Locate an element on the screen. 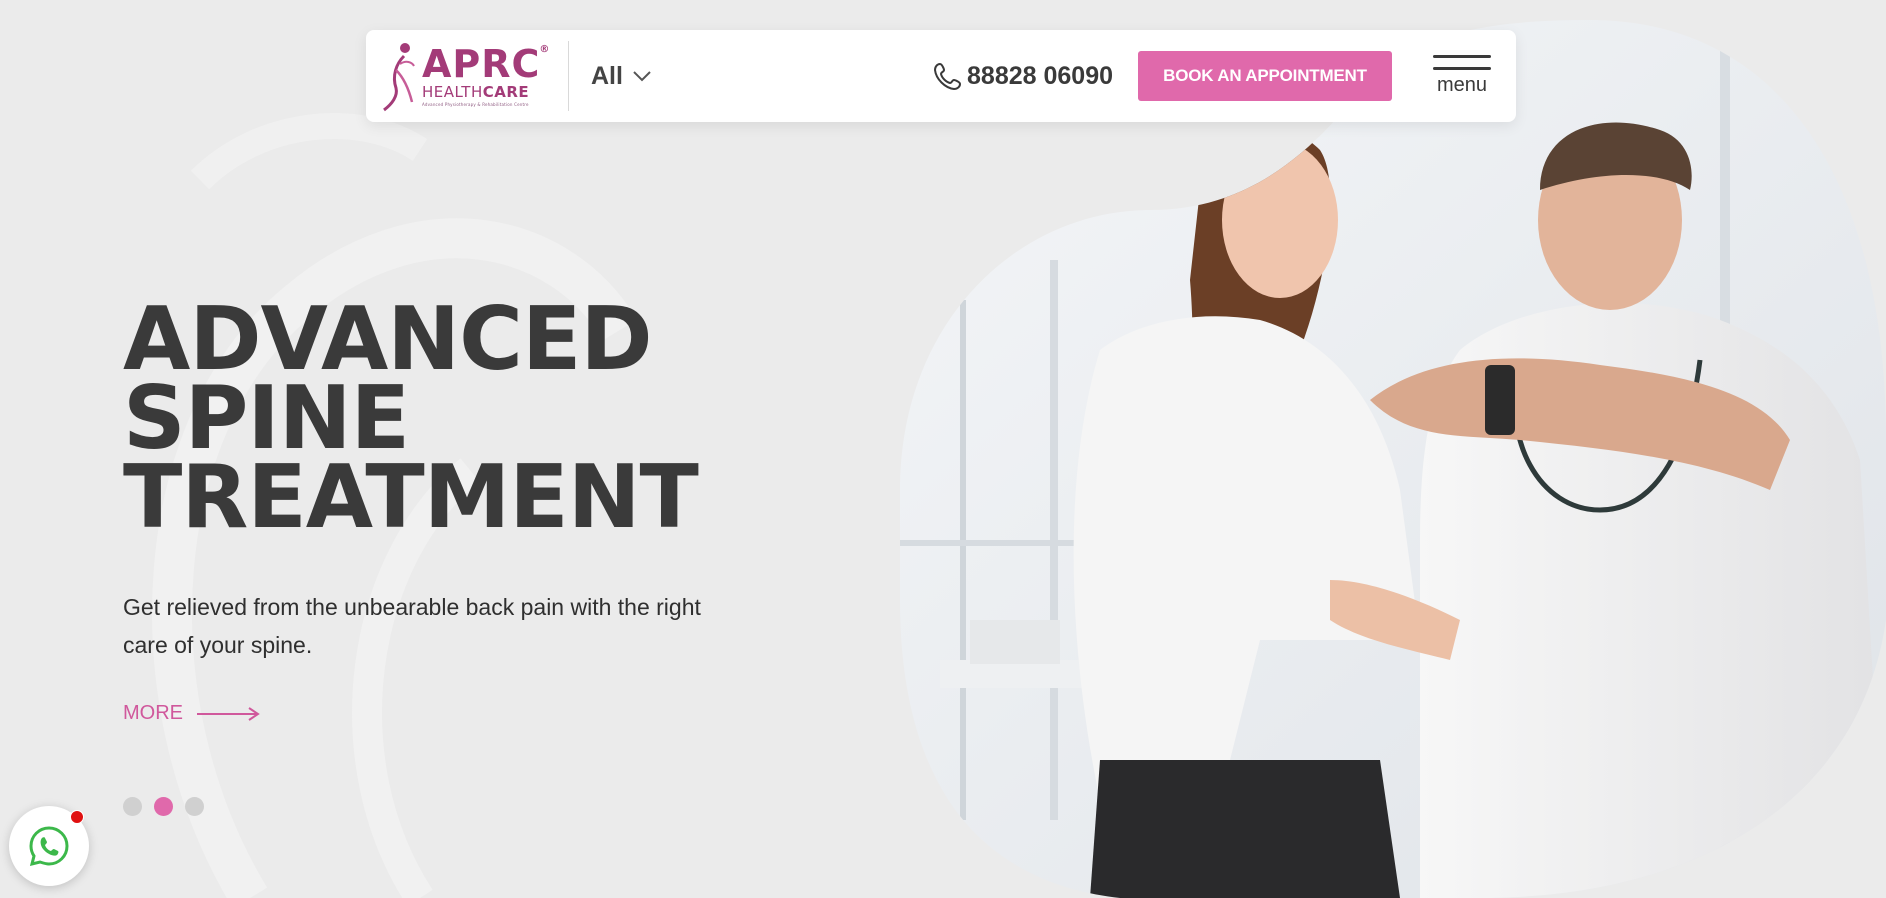  logo-brand-text: APRC is located at coordinates (481, 64).